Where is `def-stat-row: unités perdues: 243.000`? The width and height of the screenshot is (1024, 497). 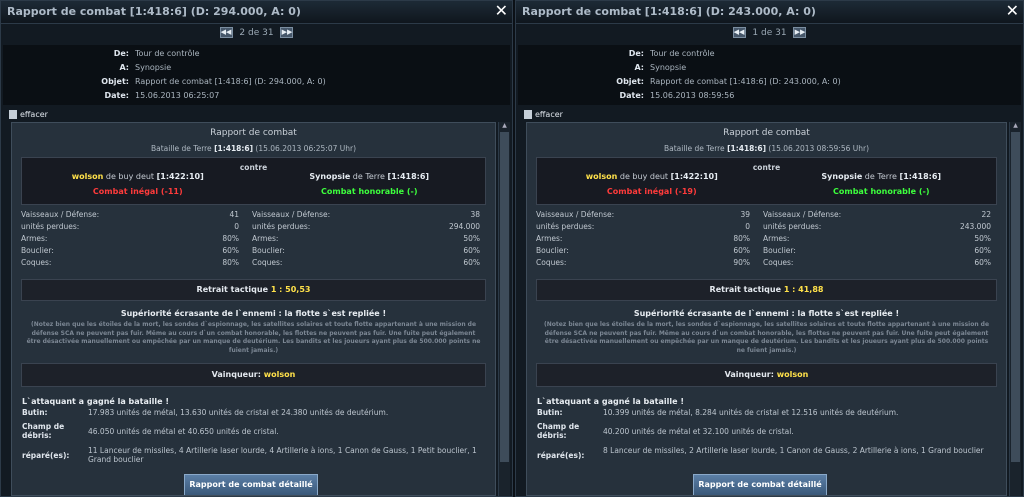 def-stat-row: unités perdues: 243.000 is located at coordinates (877, 226).